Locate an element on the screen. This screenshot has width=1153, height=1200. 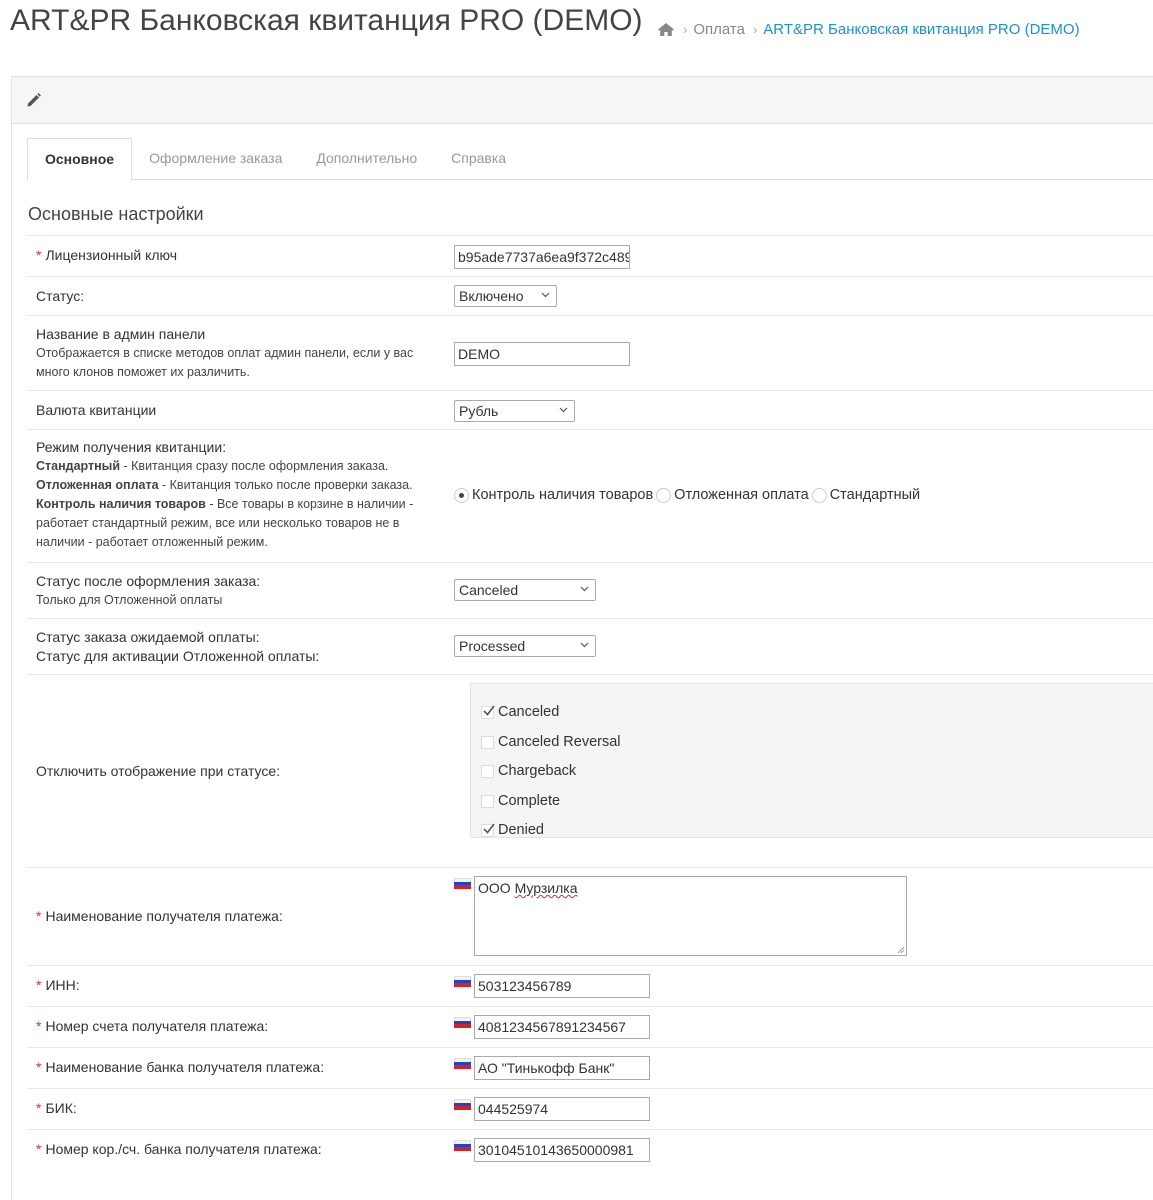
checkbox-label: Canceled Reversal is located at coordinates (559, 742).